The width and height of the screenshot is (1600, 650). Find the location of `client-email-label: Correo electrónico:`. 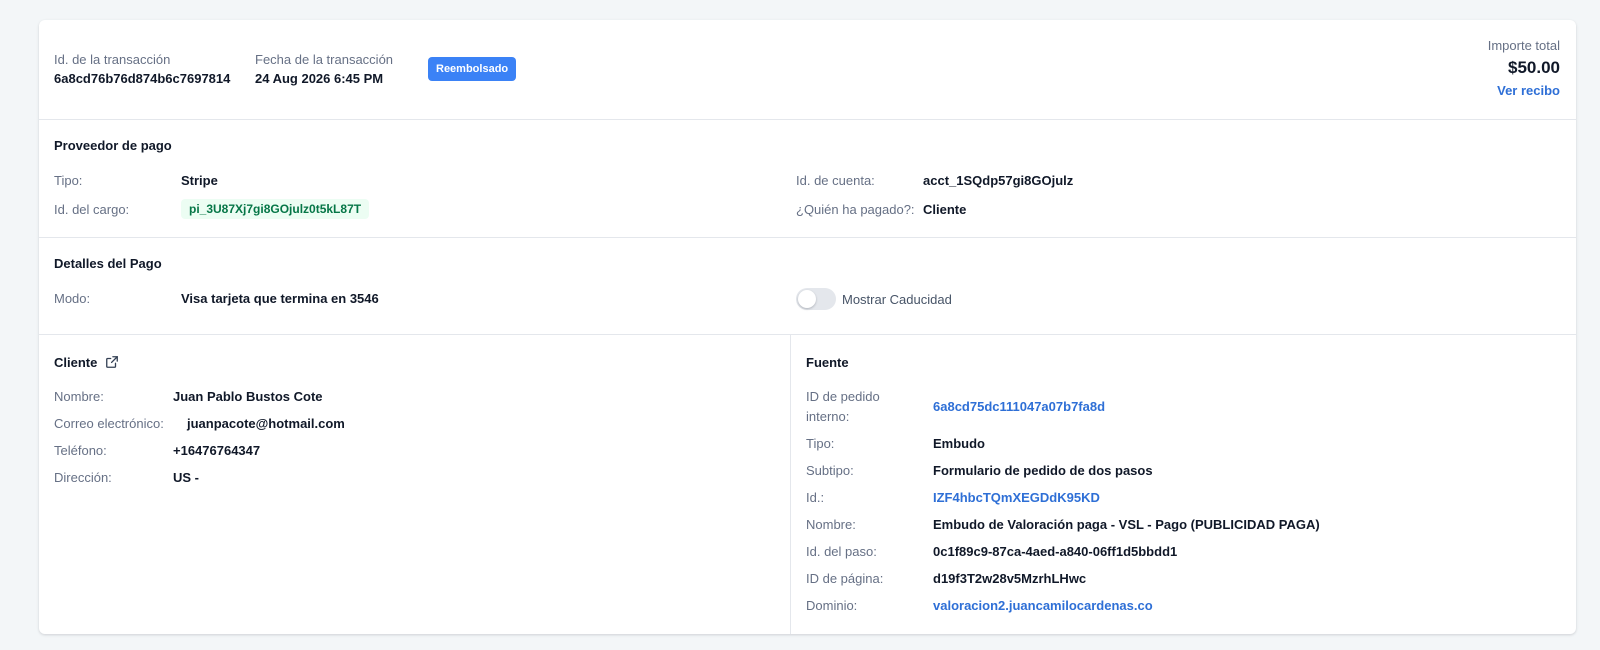

client-email-label: Correo electrónico: is located at coordinates (109, 423).